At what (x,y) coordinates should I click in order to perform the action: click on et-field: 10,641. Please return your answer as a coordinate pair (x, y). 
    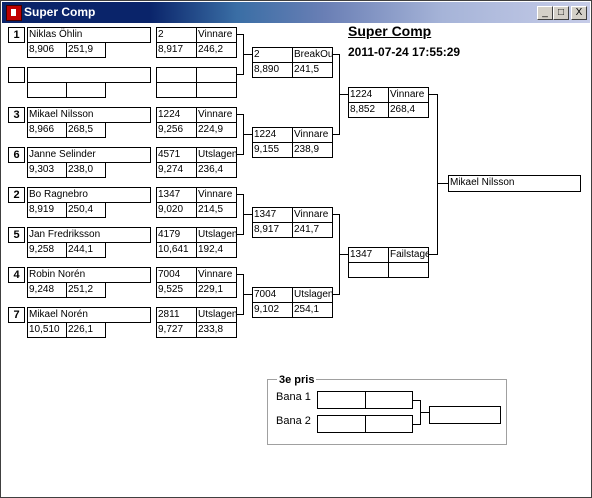
    Looking at the image, I should click on (176, 250).